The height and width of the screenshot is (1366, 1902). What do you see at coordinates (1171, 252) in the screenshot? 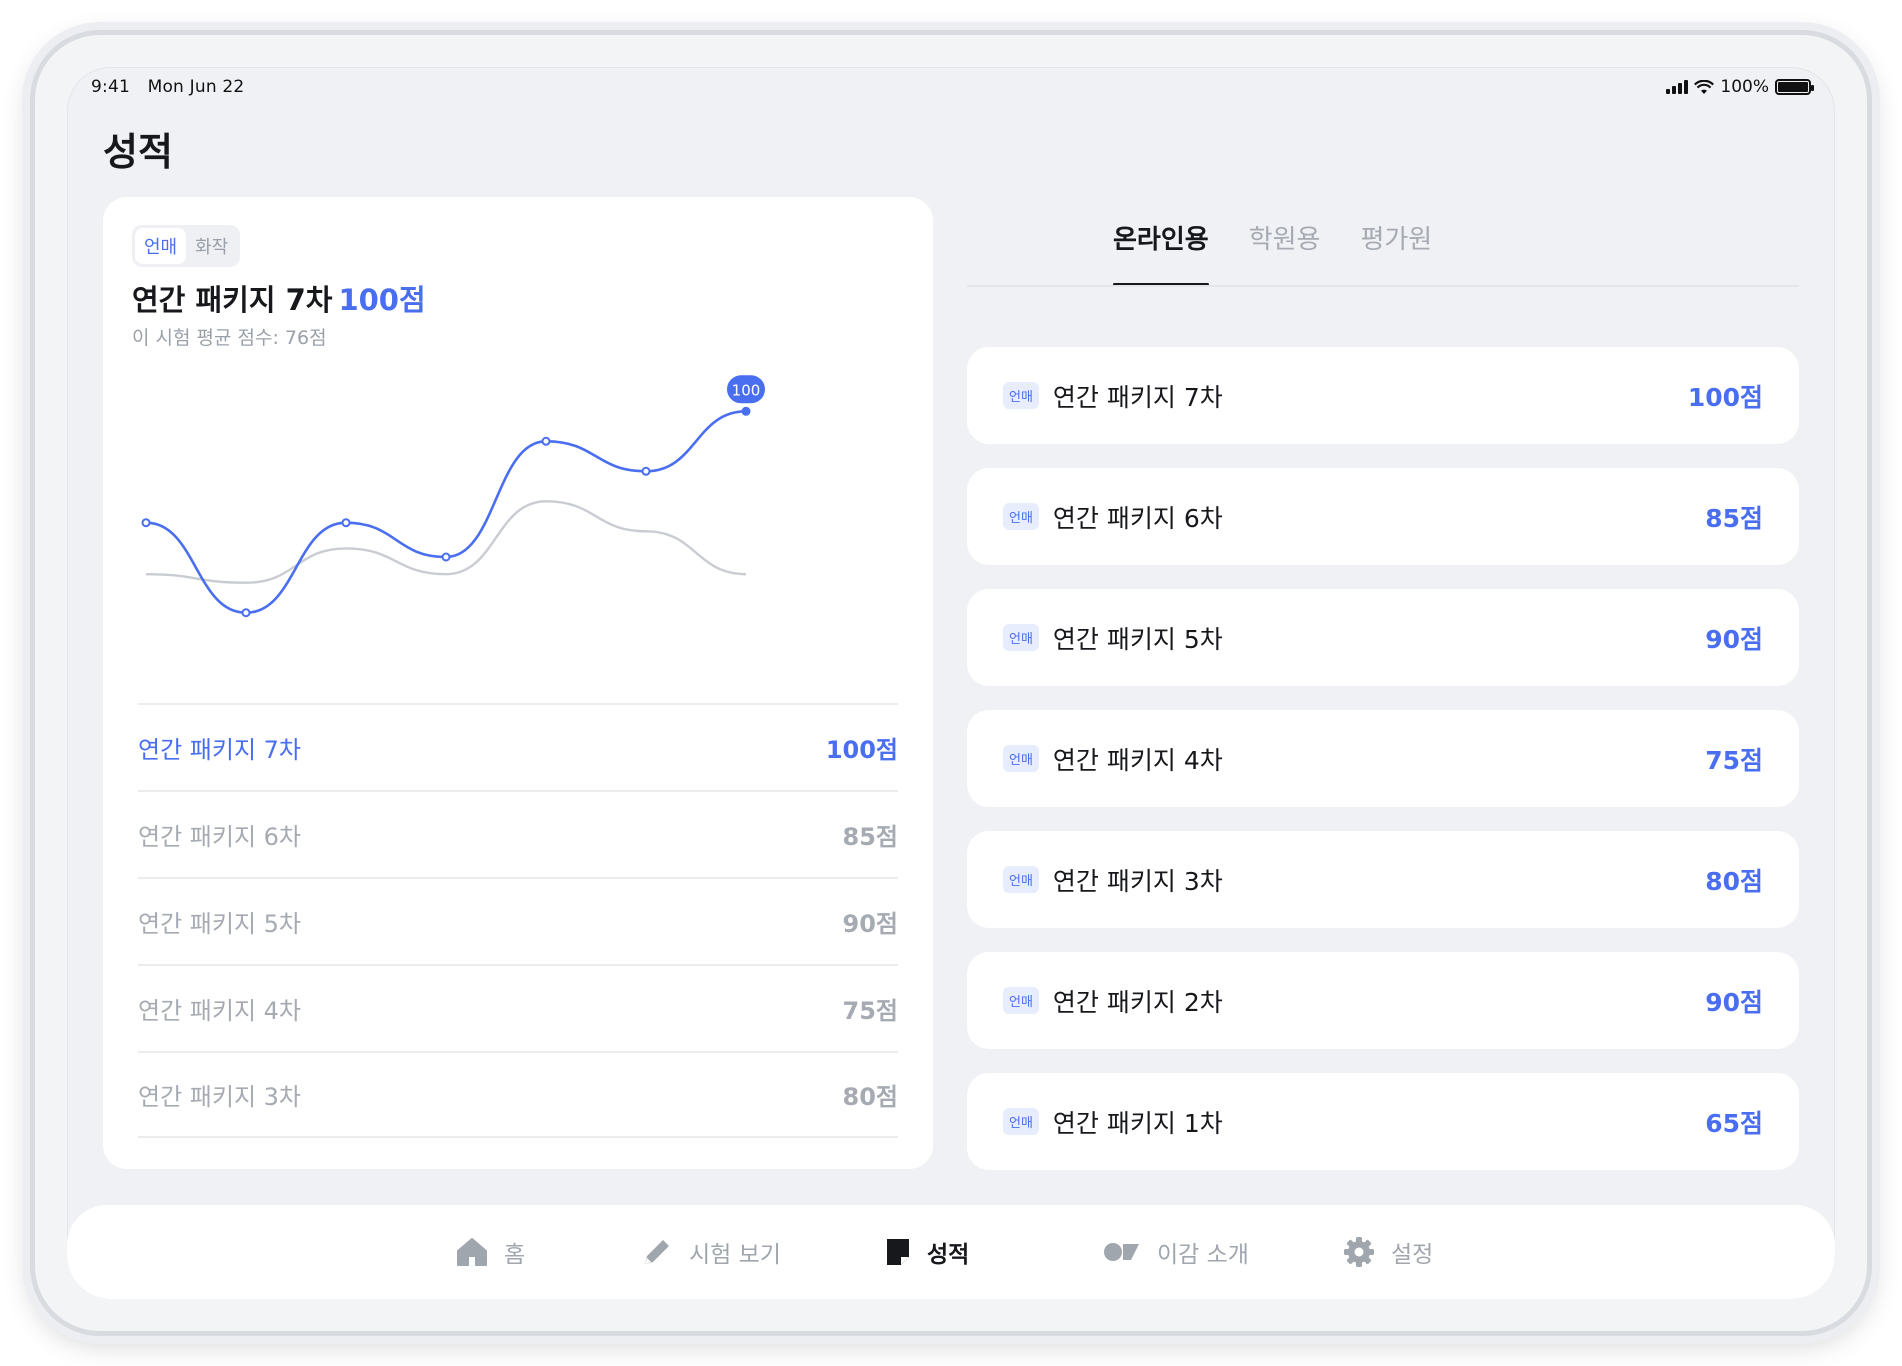
I see `tab-online: 온라인용` at bounding box center [1171, 252].